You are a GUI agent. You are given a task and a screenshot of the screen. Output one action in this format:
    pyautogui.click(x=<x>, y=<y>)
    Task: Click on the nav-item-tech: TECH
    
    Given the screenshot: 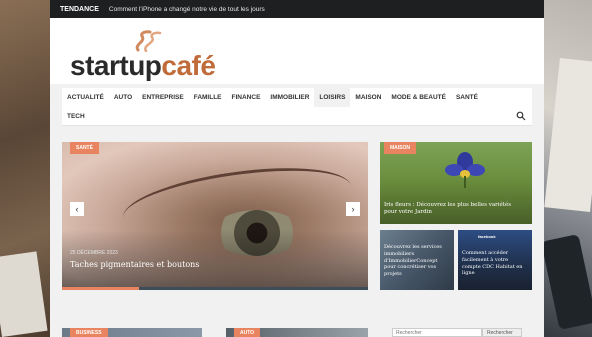 What is the action you would take?
    pyautogui.click(x=76, y=116)
    